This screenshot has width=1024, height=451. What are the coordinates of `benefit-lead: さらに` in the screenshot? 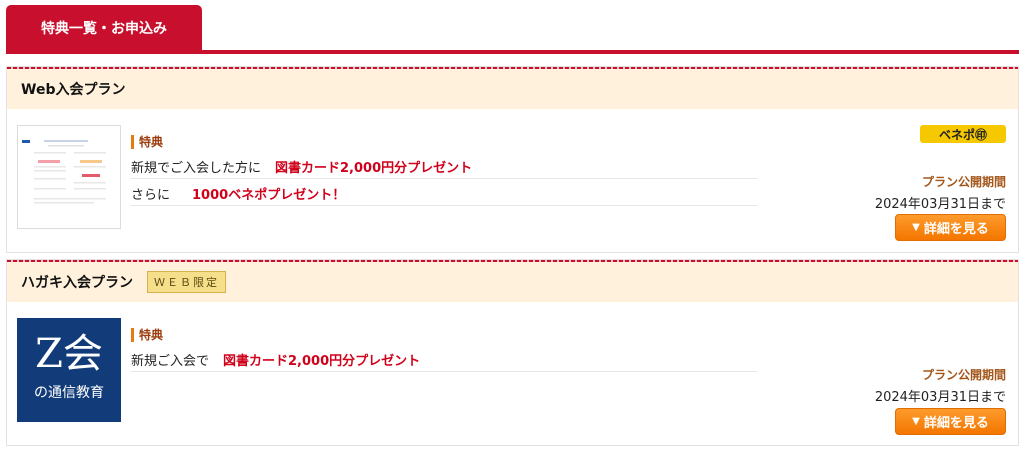 It's located at (151, 195).